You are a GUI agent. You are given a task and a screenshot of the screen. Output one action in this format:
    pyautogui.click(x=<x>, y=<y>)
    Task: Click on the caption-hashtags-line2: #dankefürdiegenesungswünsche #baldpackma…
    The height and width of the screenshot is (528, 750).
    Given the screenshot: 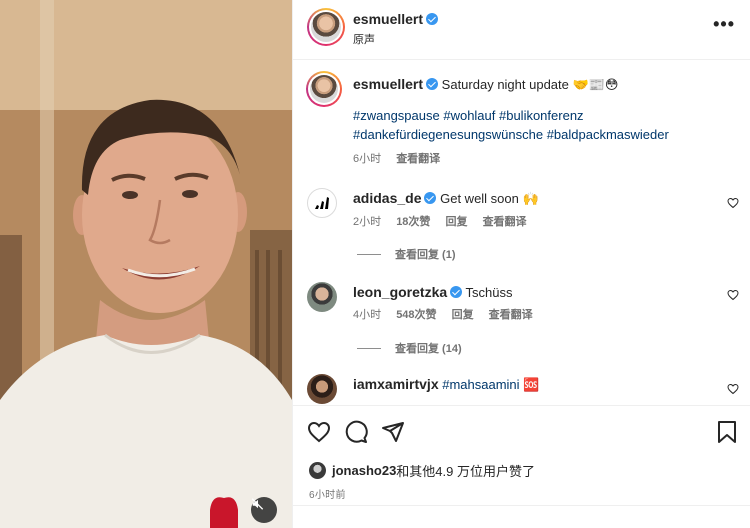 What is the action you would take?
    pyautogui.click(x=543, y=134)
    